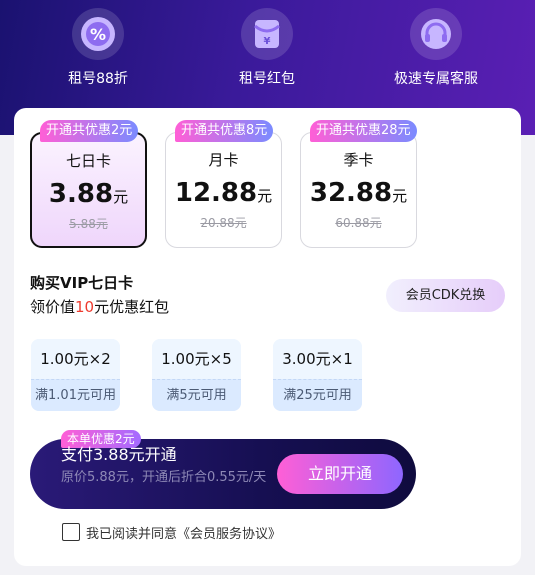  I want to click on plan-original-price: 5.88元, so click(88, 224).